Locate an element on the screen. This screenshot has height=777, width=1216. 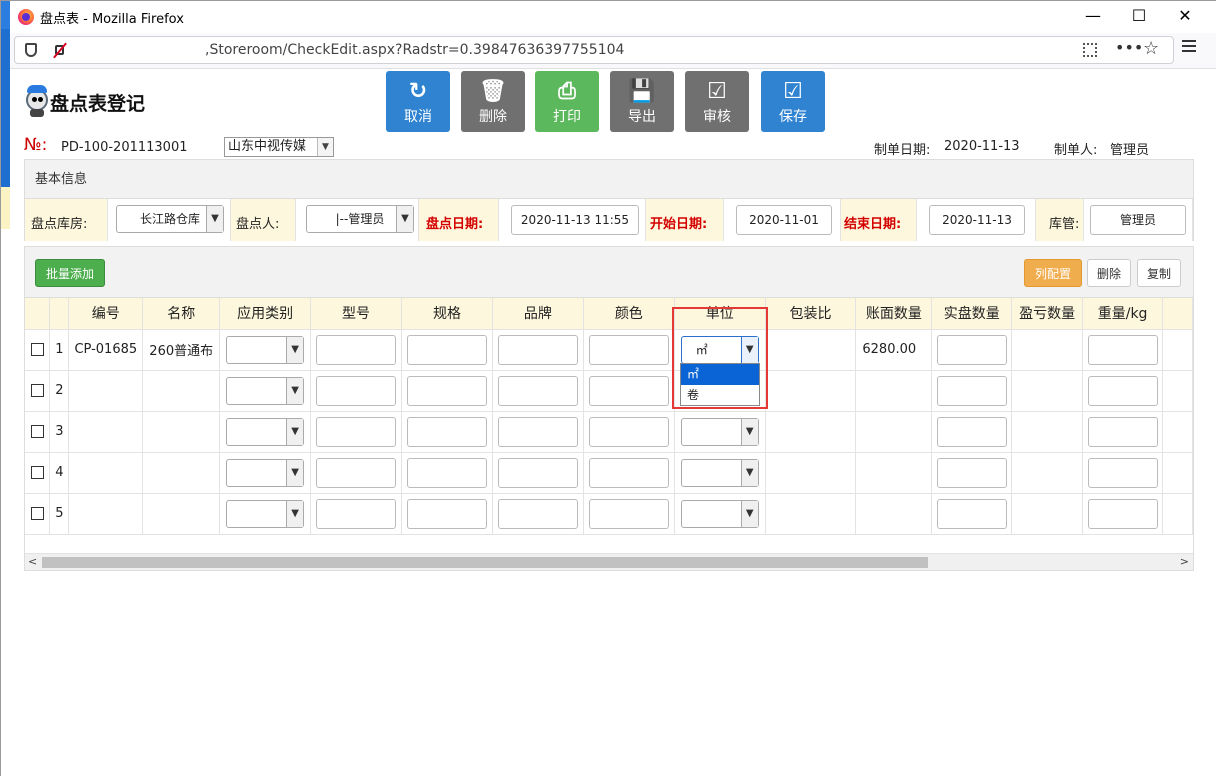
permissions-blocked-icon is located at coordinates (60, 50).